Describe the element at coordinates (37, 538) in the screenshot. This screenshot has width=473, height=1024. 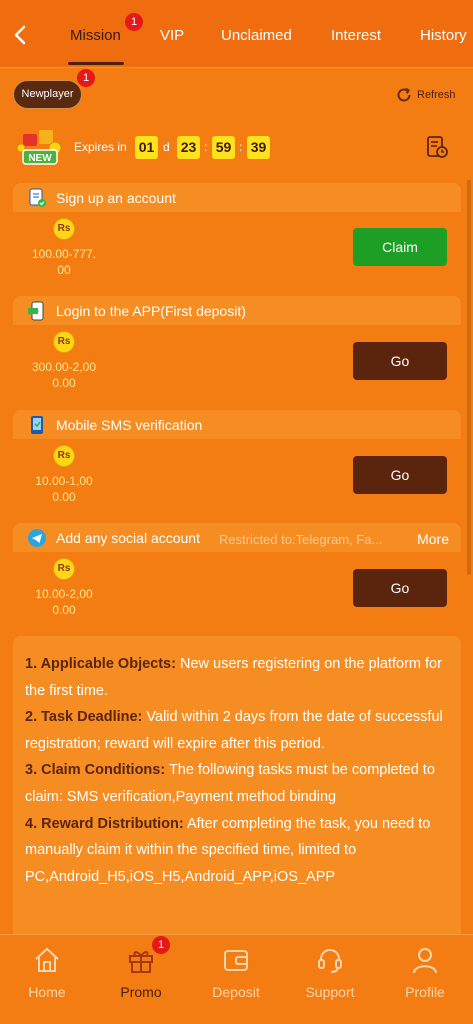
I see `social-icon` at that location.